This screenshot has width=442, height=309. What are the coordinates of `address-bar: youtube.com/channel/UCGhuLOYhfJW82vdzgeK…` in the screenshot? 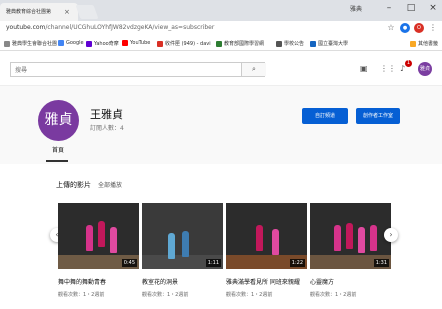 It's located at (221, 29).